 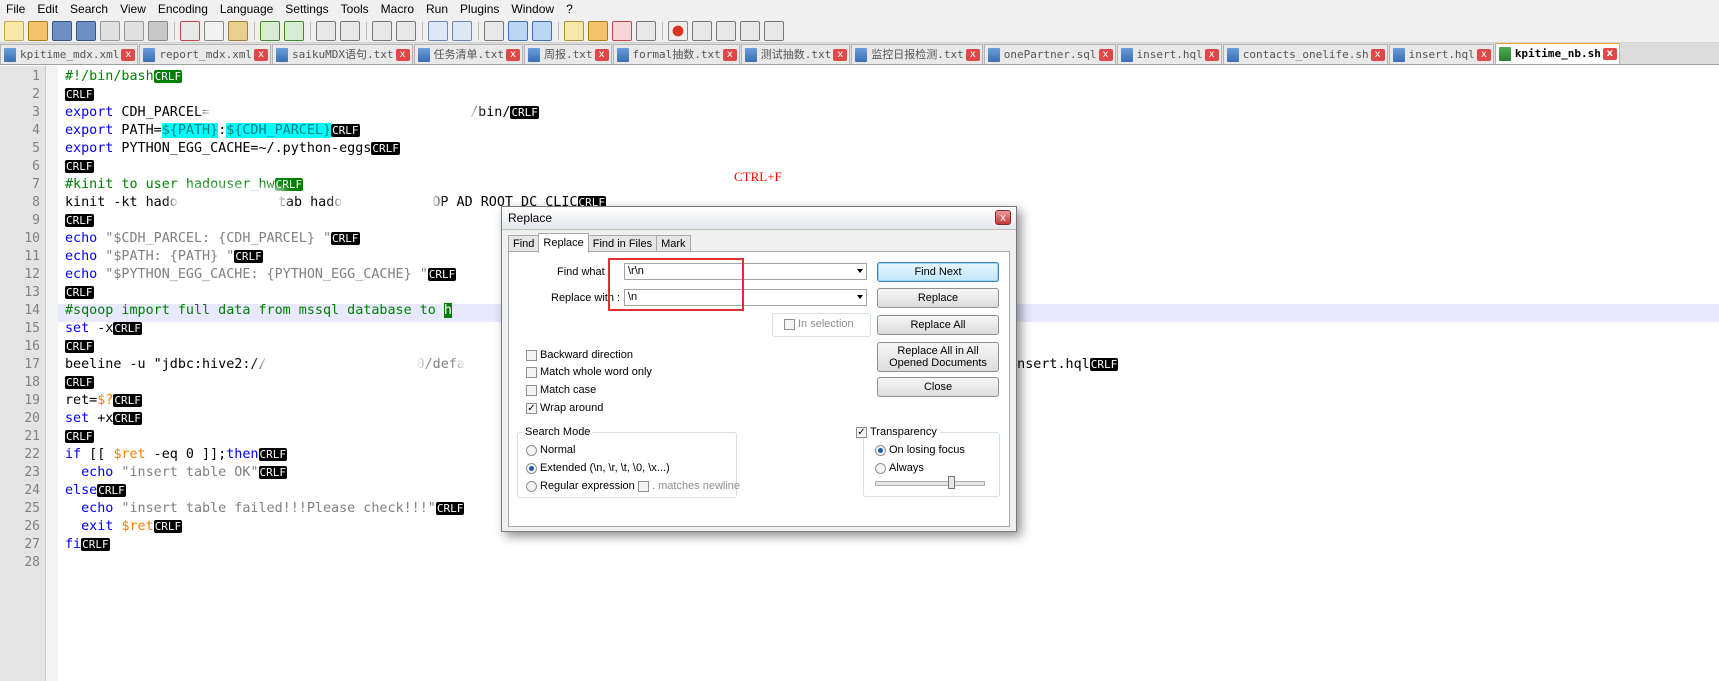 What do you see at coordinates (397, 9) in the screenshot?
I see `menu-macro: Macro` at bounding box center [397, 9].